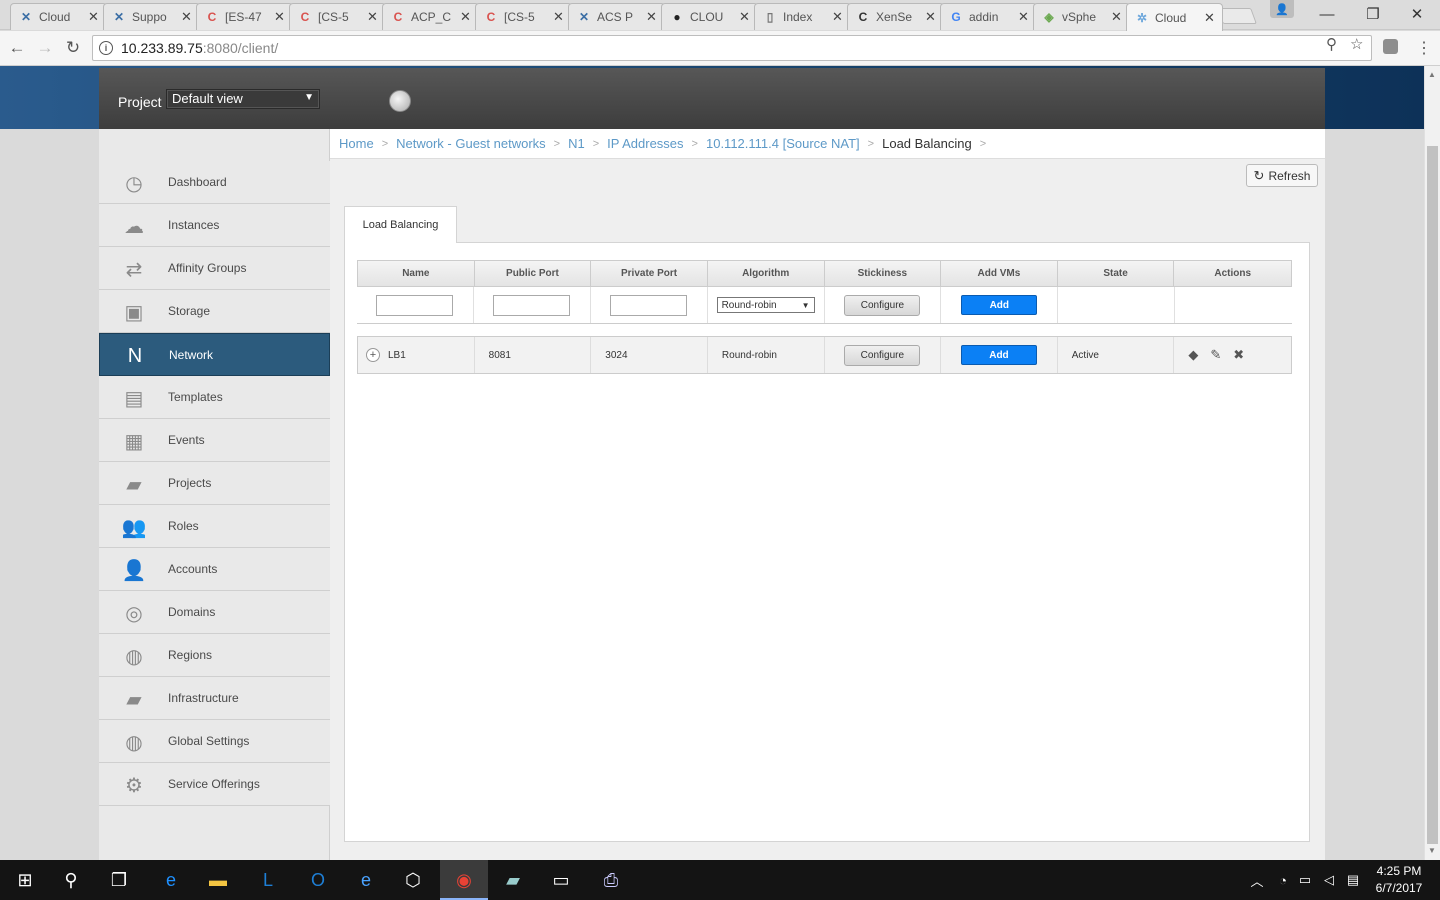 The height and width of the screenshot is (900, 1440). What do you see at coordinates (171, 880) in the screenshot?
I see `edge-icon: e` at bounding box center [171, 880].